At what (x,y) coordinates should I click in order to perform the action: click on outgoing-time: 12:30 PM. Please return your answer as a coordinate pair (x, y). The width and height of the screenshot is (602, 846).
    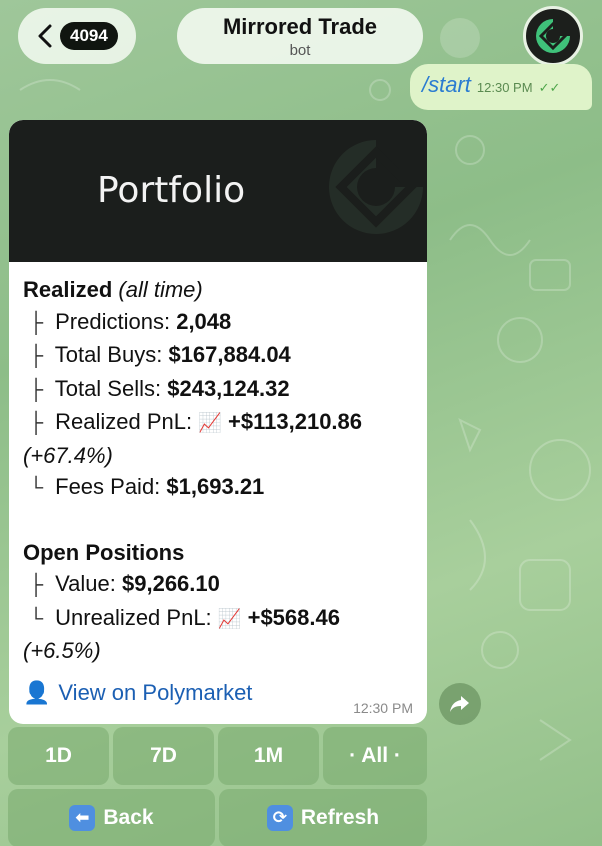
    Looking at the image, I should click on (504, 87).